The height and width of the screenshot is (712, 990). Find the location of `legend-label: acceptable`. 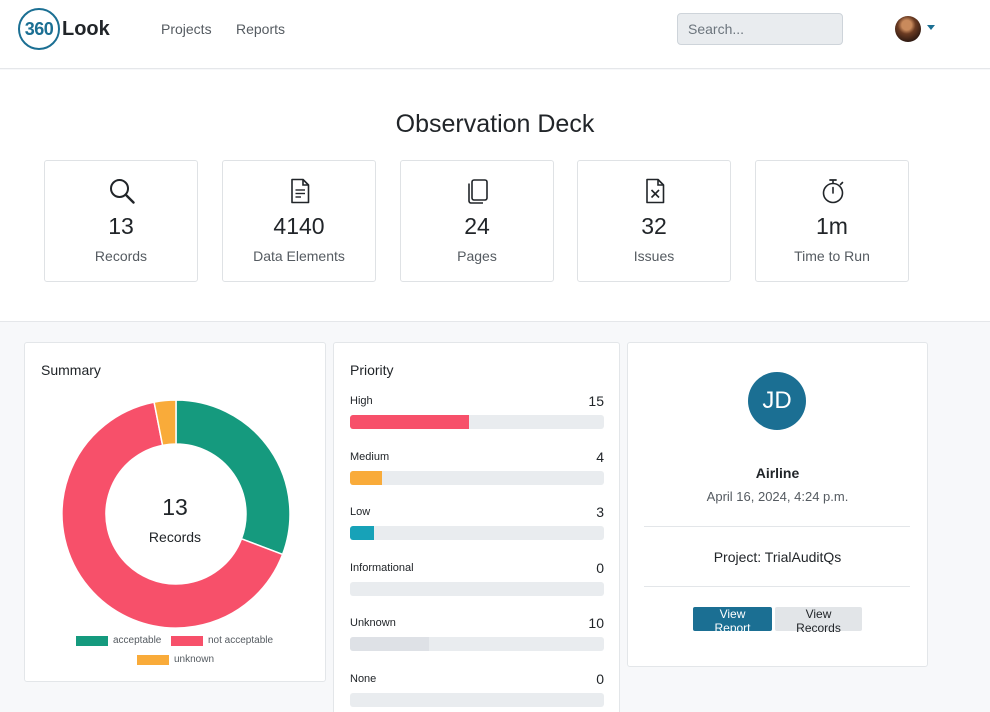

legend-label: acceptable is located at coordinates (137, 640).